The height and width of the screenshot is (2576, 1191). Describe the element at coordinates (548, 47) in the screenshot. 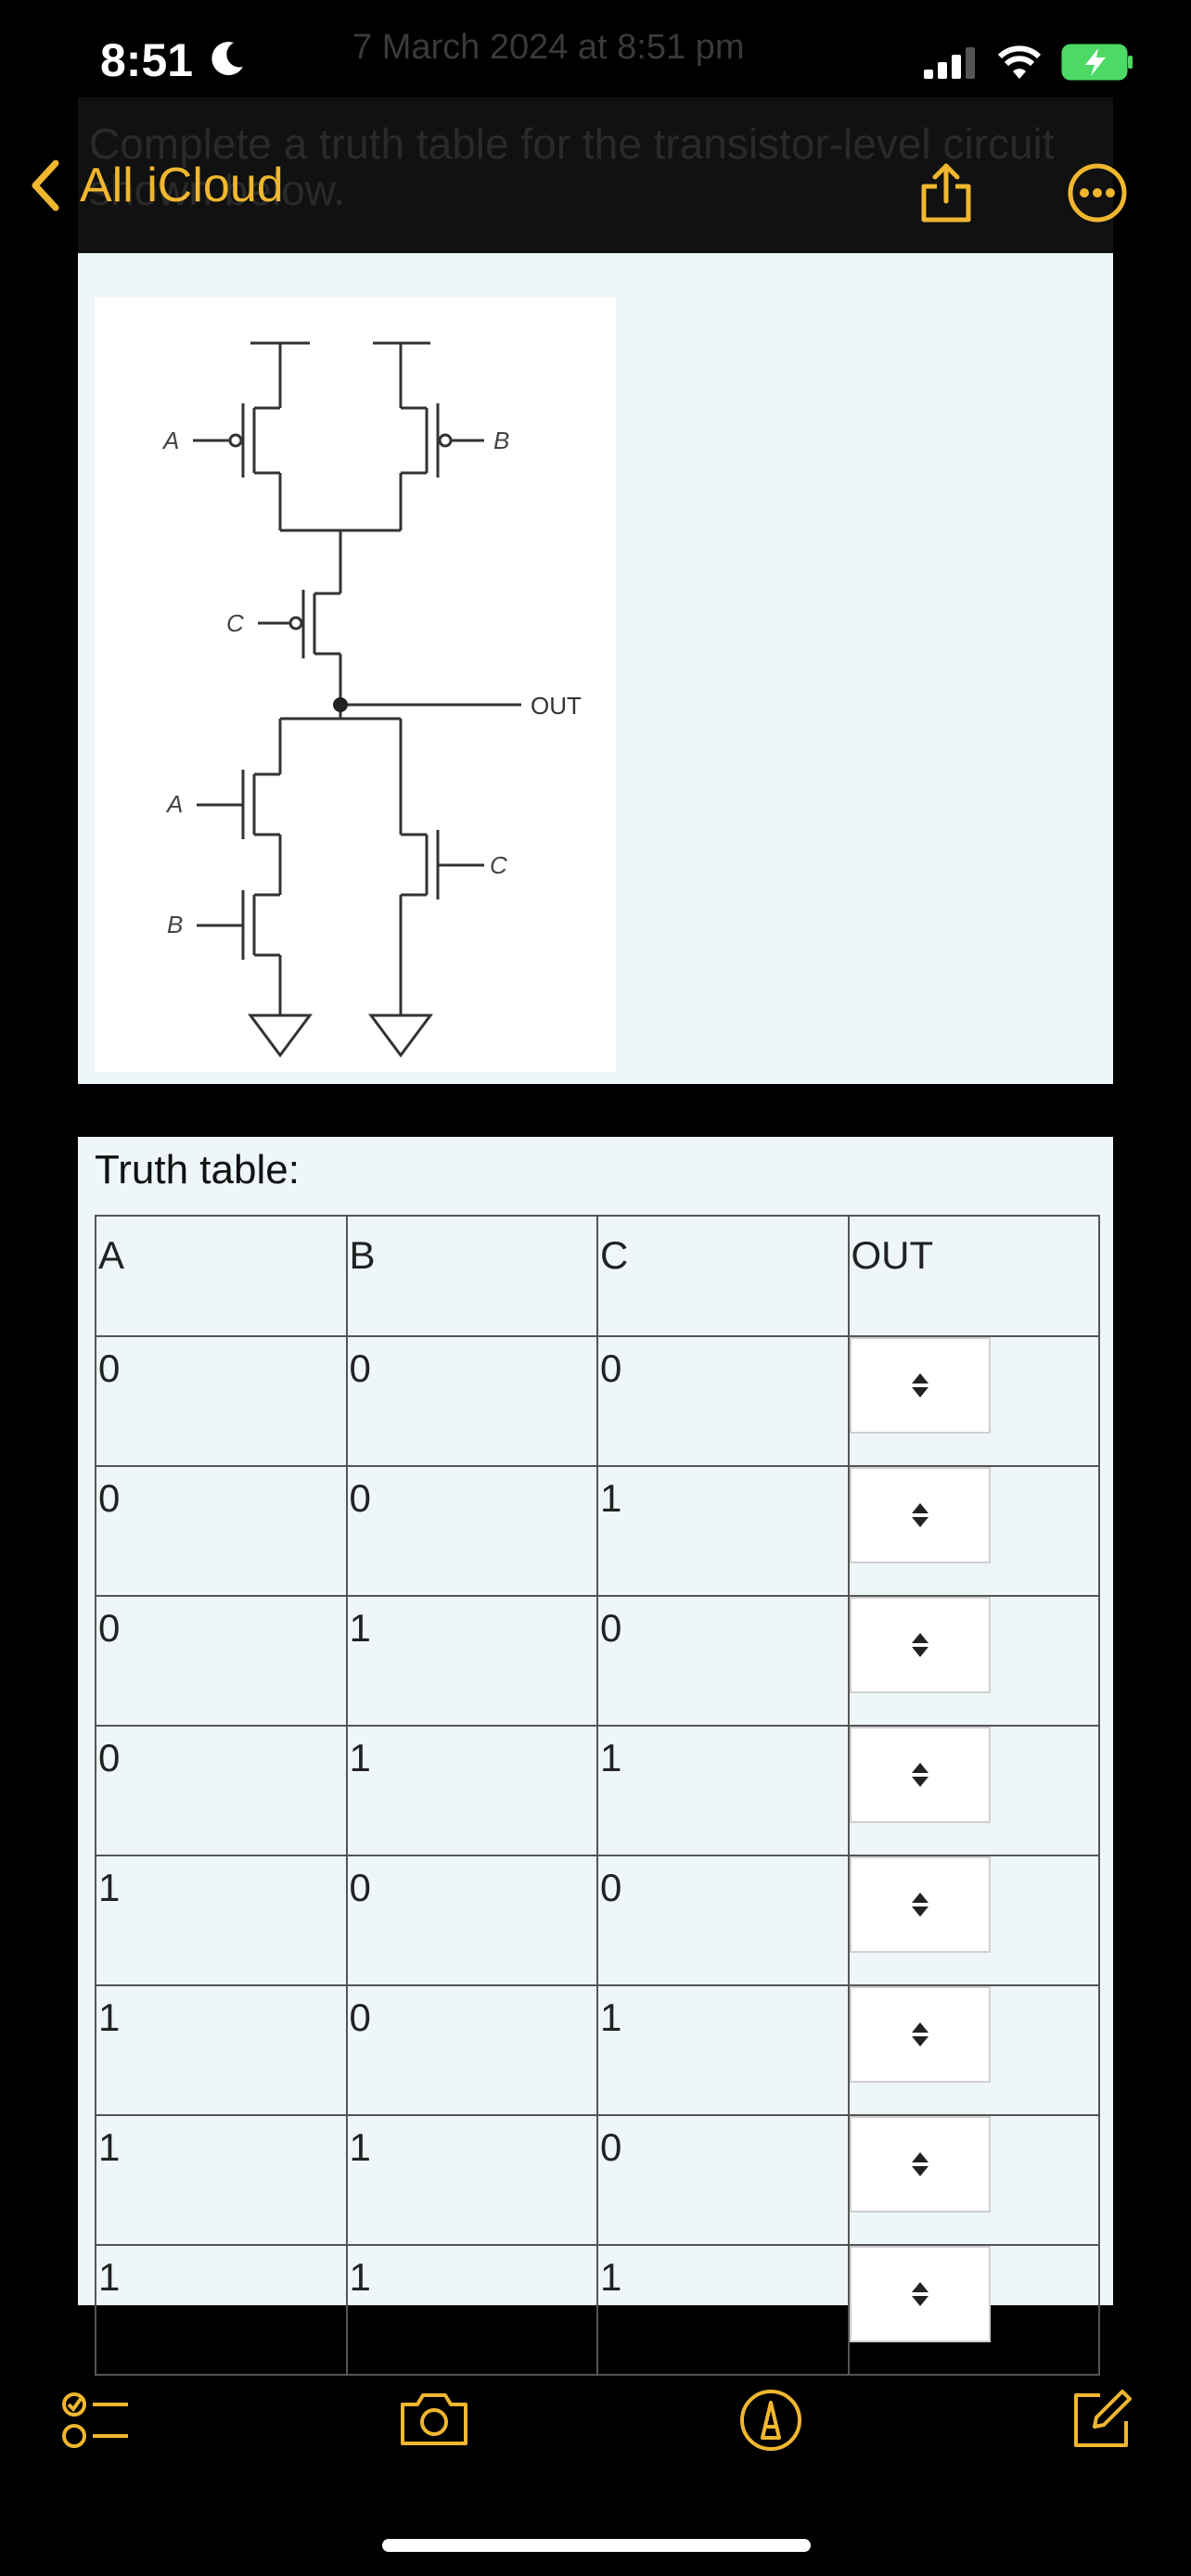

I see `ghost-date-text: 7 March 2024 at 8:51 pm` at that location.